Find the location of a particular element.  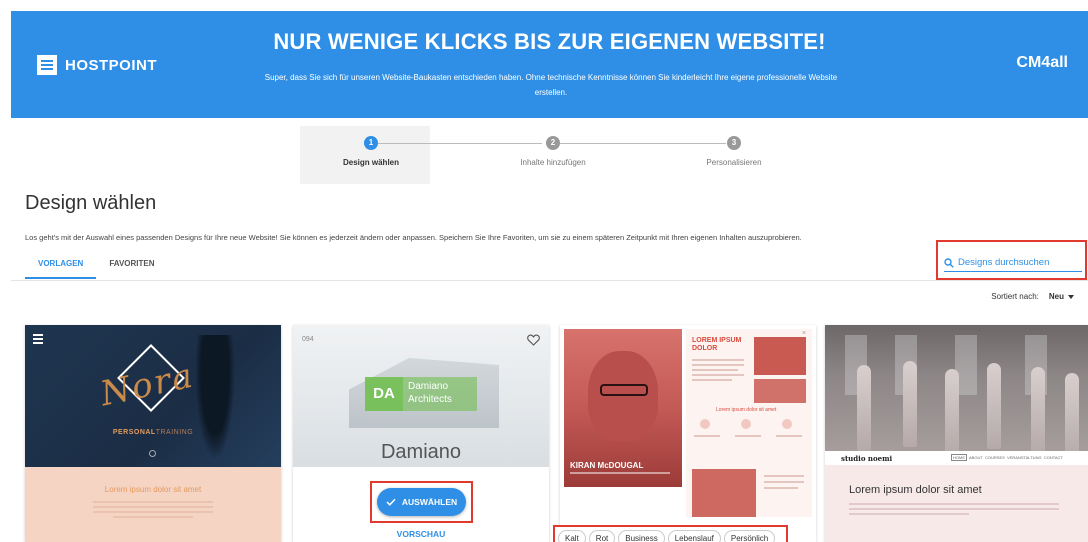

active-step-highlight is located at coordinates (365, 155).